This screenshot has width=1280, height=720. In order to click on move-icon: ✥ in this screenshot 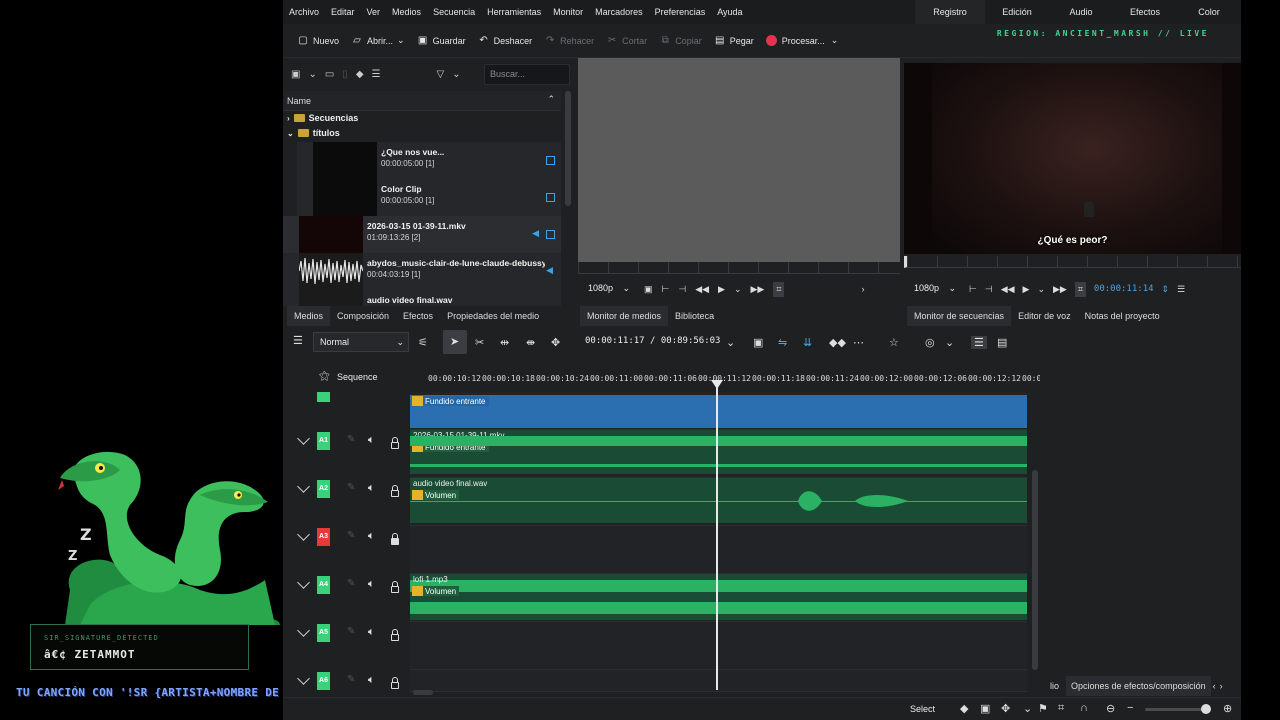, I will do `click(1005, 708)`.